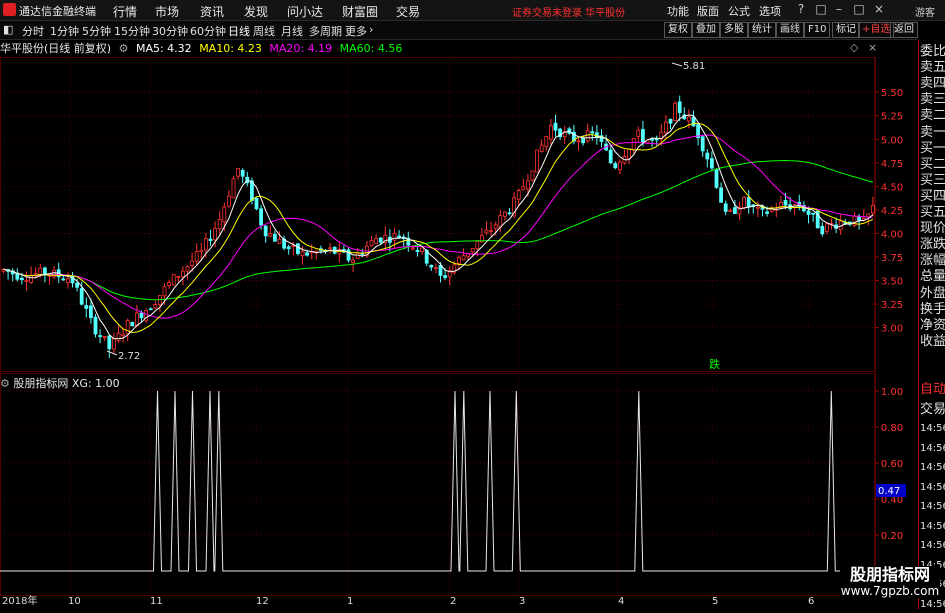  Describe the element at coordinates (292, 31) in the screenshot. I see `period-monthly: 月线` at that location.